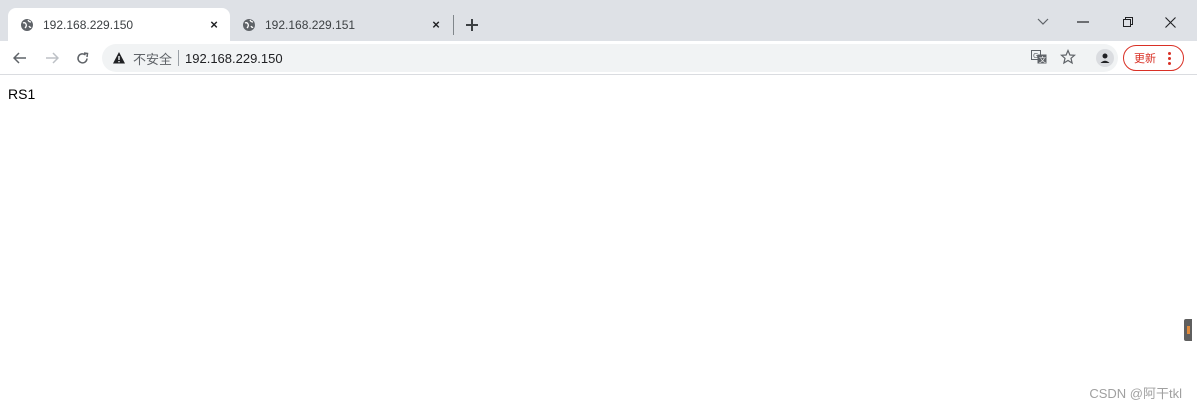 Image resolution: width=1197 pixels, height=410 pixels. What do you see at coordinates (234, 58) in the screenshot?
I see `url-text: 192.168.229.150` at bounding box center [234, 58].